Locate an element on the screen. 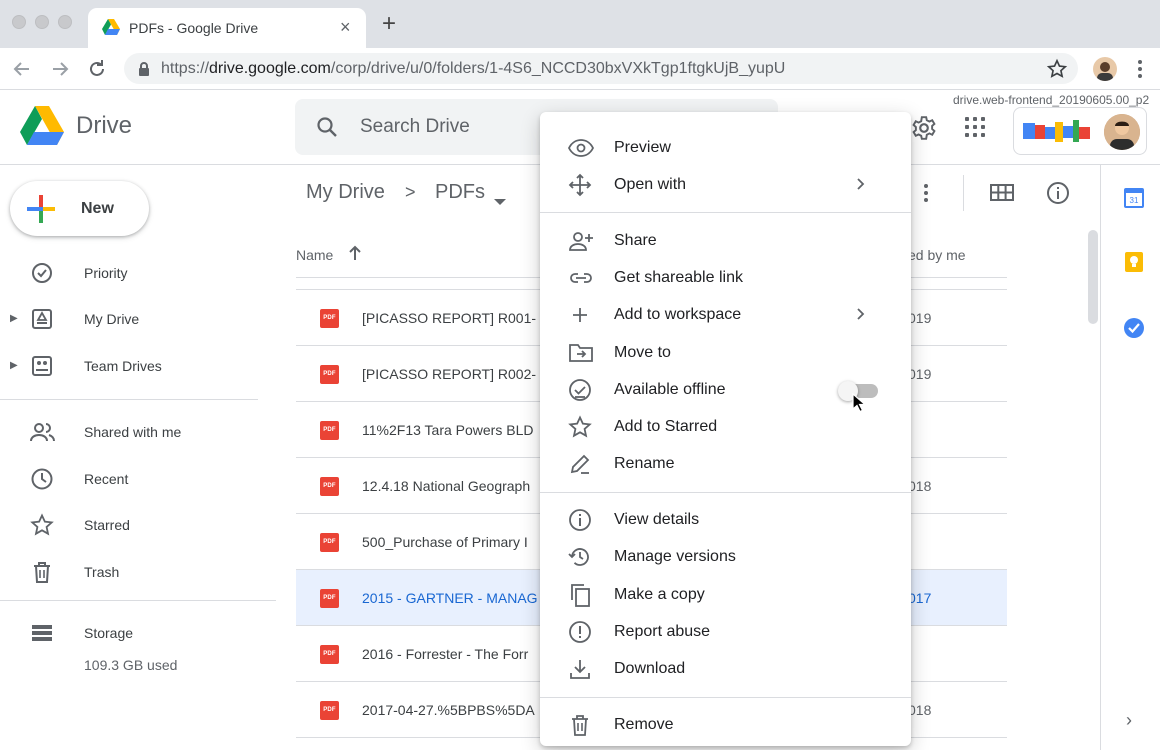 The width and height of the screenshot is (1160, 750). search-icon is located at coordinates (327, 129).